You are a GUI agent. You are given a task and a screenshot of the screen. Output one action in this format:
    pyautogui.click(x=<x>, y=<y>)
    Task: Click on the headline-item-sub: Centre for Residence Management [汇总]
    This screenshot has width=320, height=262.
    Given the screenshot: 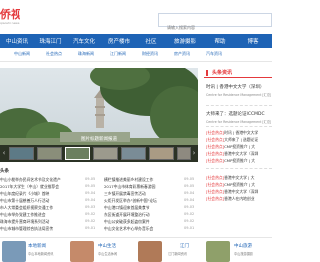 What is the action you would take?
    pyautogui.click(x=239, y=122)
    